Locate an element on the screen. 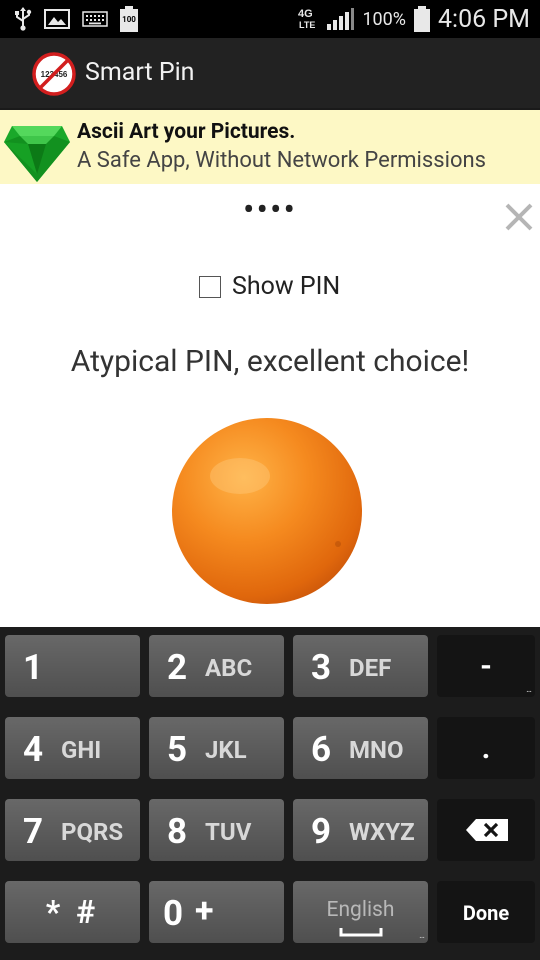 The image size is (540, 960). key-backspace is located at coordinates (486, 830).